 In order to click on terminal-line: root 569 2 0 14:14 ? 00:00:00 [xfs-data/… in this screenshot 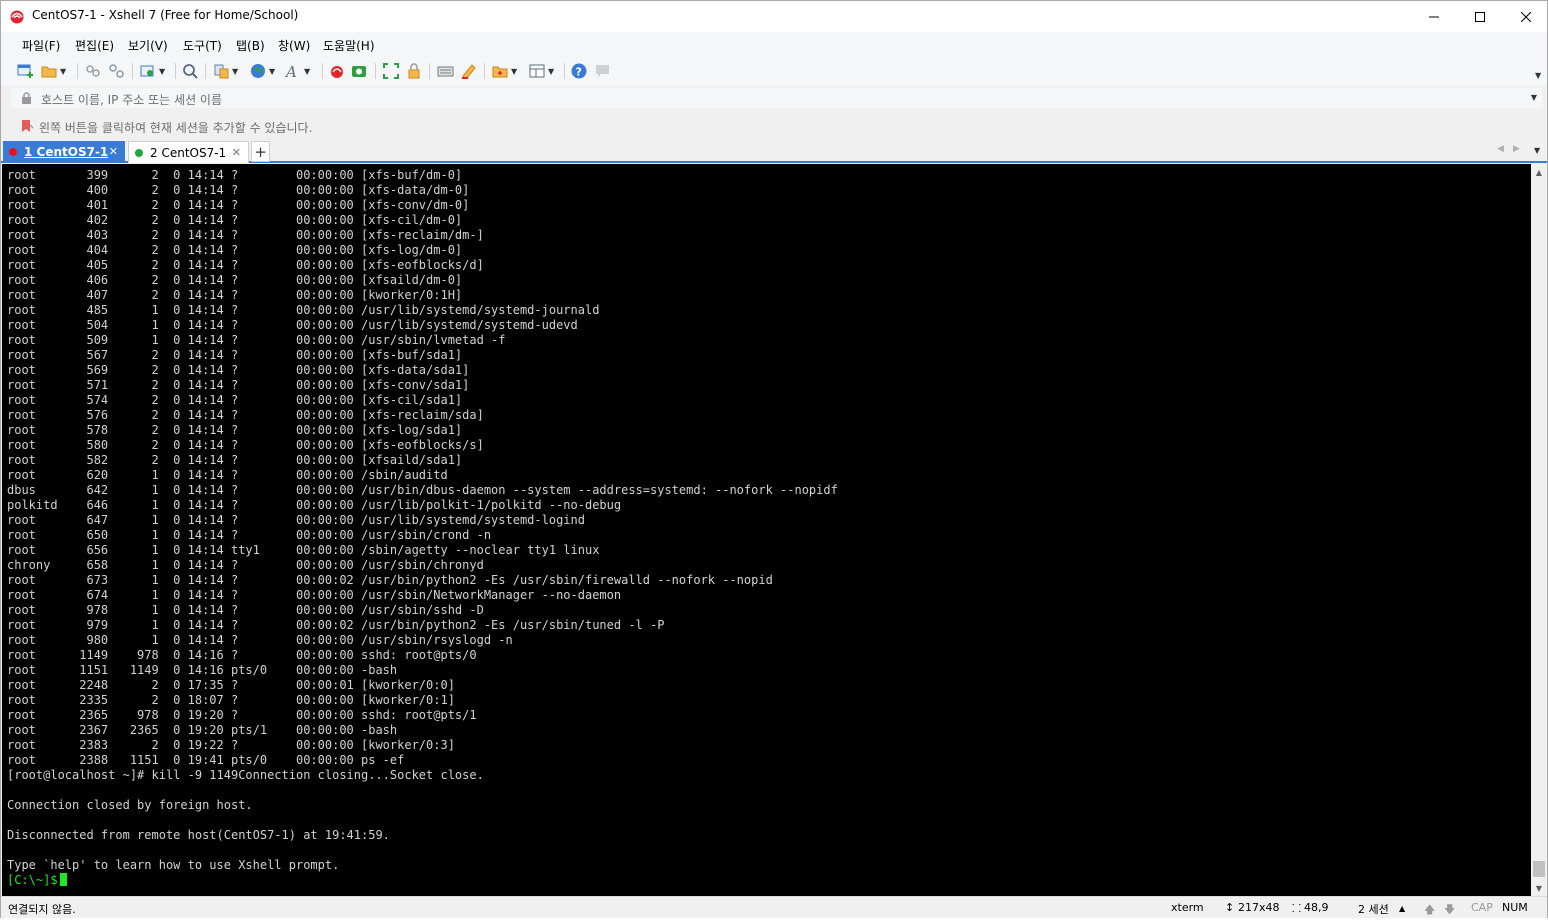, I will do `click(238, 370)`.